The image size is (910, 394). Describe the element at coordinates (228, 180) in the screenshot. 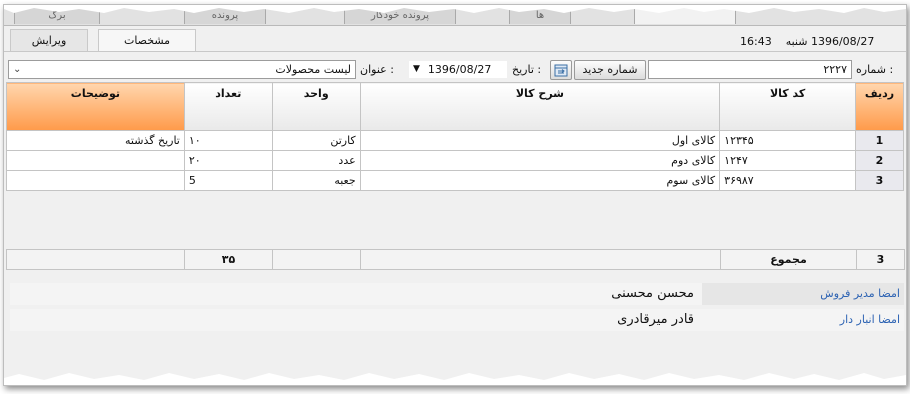

I see `cell-qty: 5` at that location.